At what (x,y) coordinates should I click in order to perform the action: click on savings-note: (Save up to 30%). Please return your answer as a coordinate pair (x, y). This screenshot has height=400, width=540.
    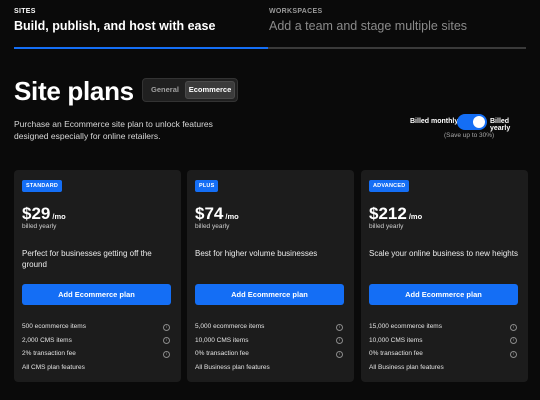
    Looking at the image, I should click on (469, 135).